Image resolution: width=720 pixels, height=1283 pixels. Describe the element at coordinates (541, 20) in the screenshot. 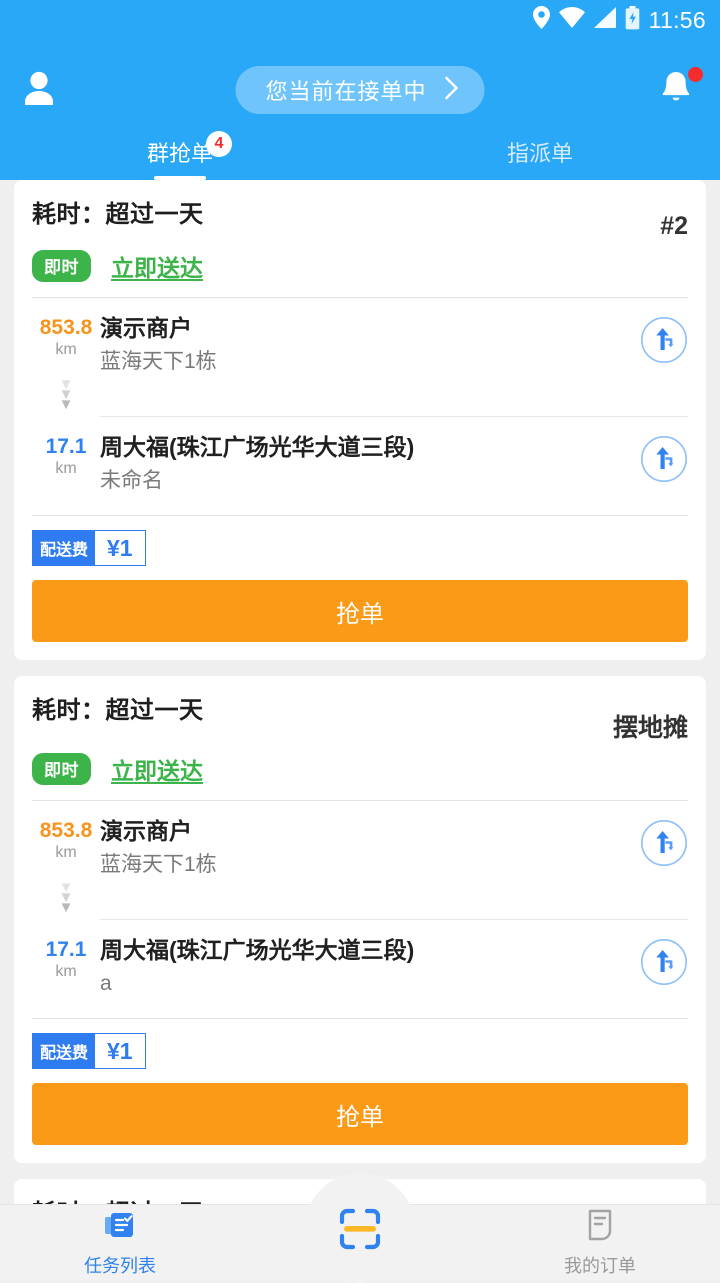

I see `location-pin-icon` at that location.